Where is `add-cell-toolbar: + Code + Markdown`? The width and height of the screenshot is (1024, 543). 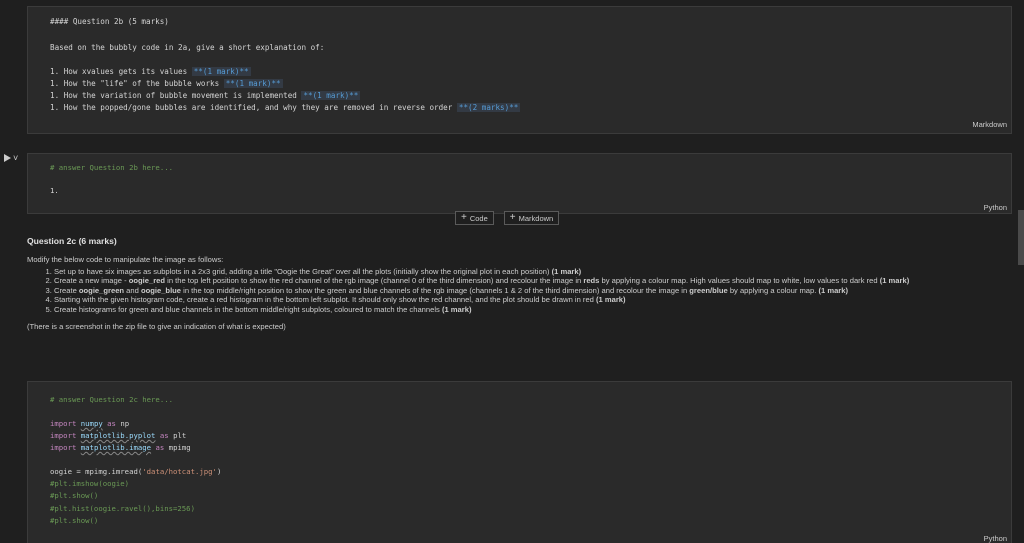 add-cell-toolbar: + Code + Markdown is located at coordinates (507, 218).